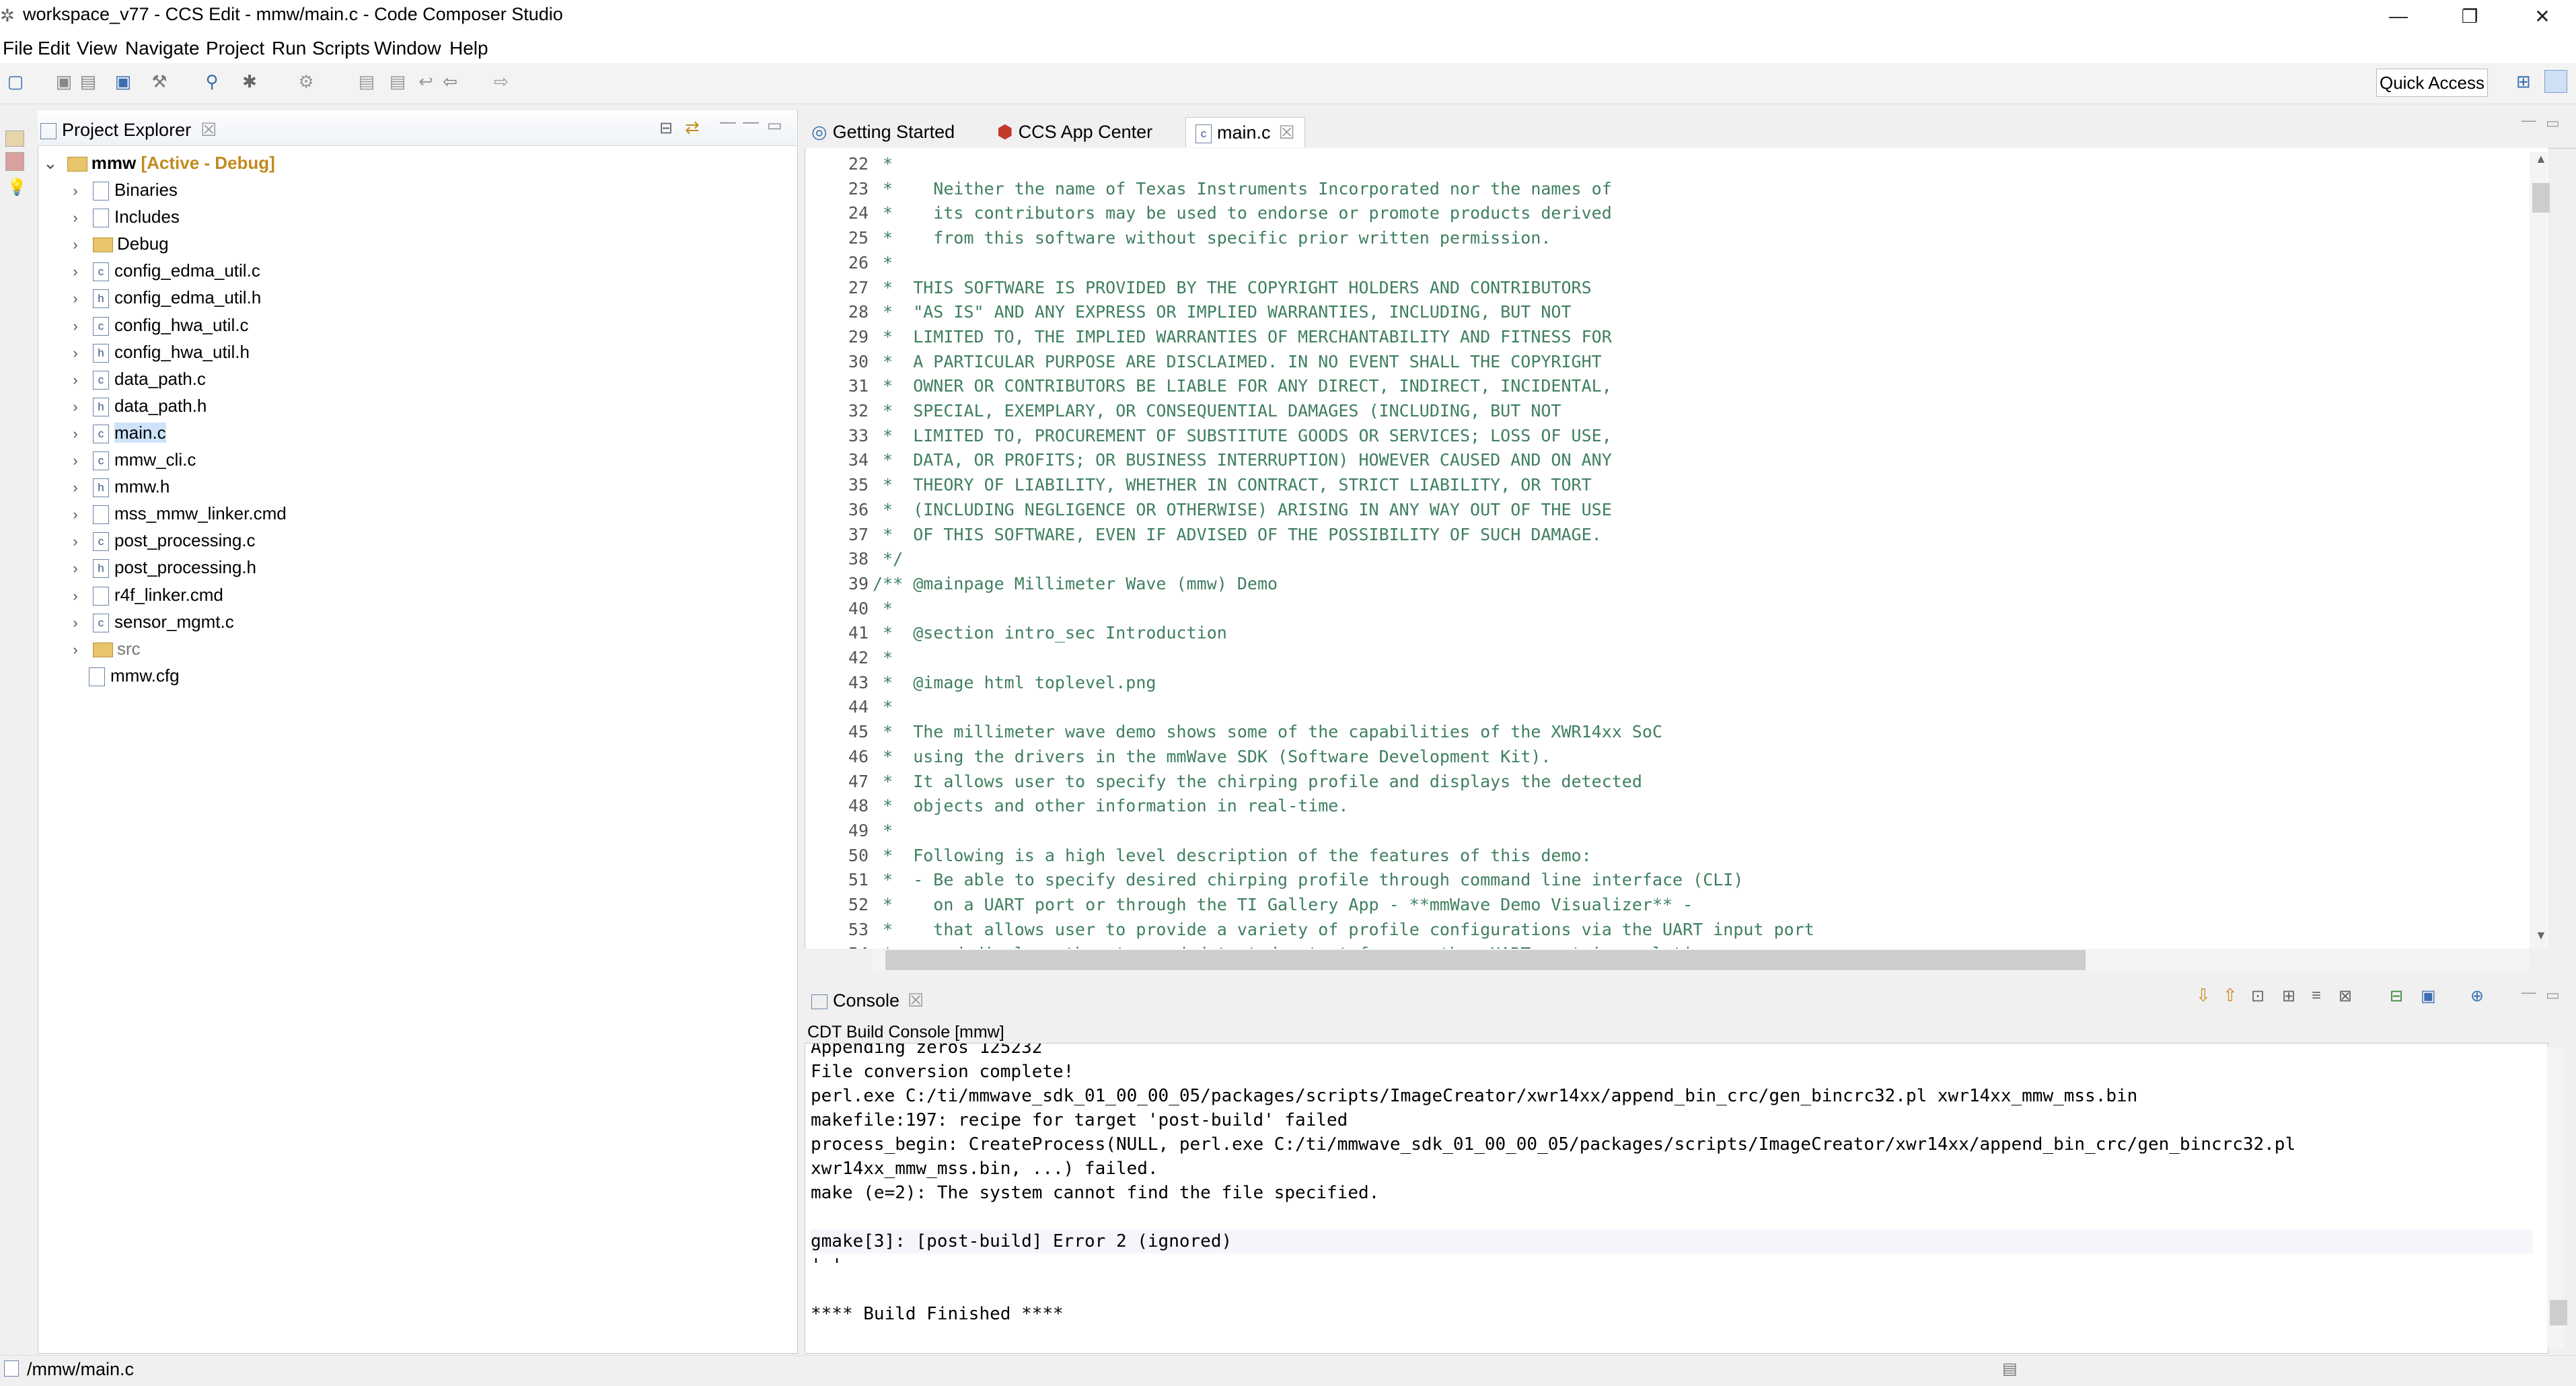  I want to click on restore-icon, so click(14, 139).